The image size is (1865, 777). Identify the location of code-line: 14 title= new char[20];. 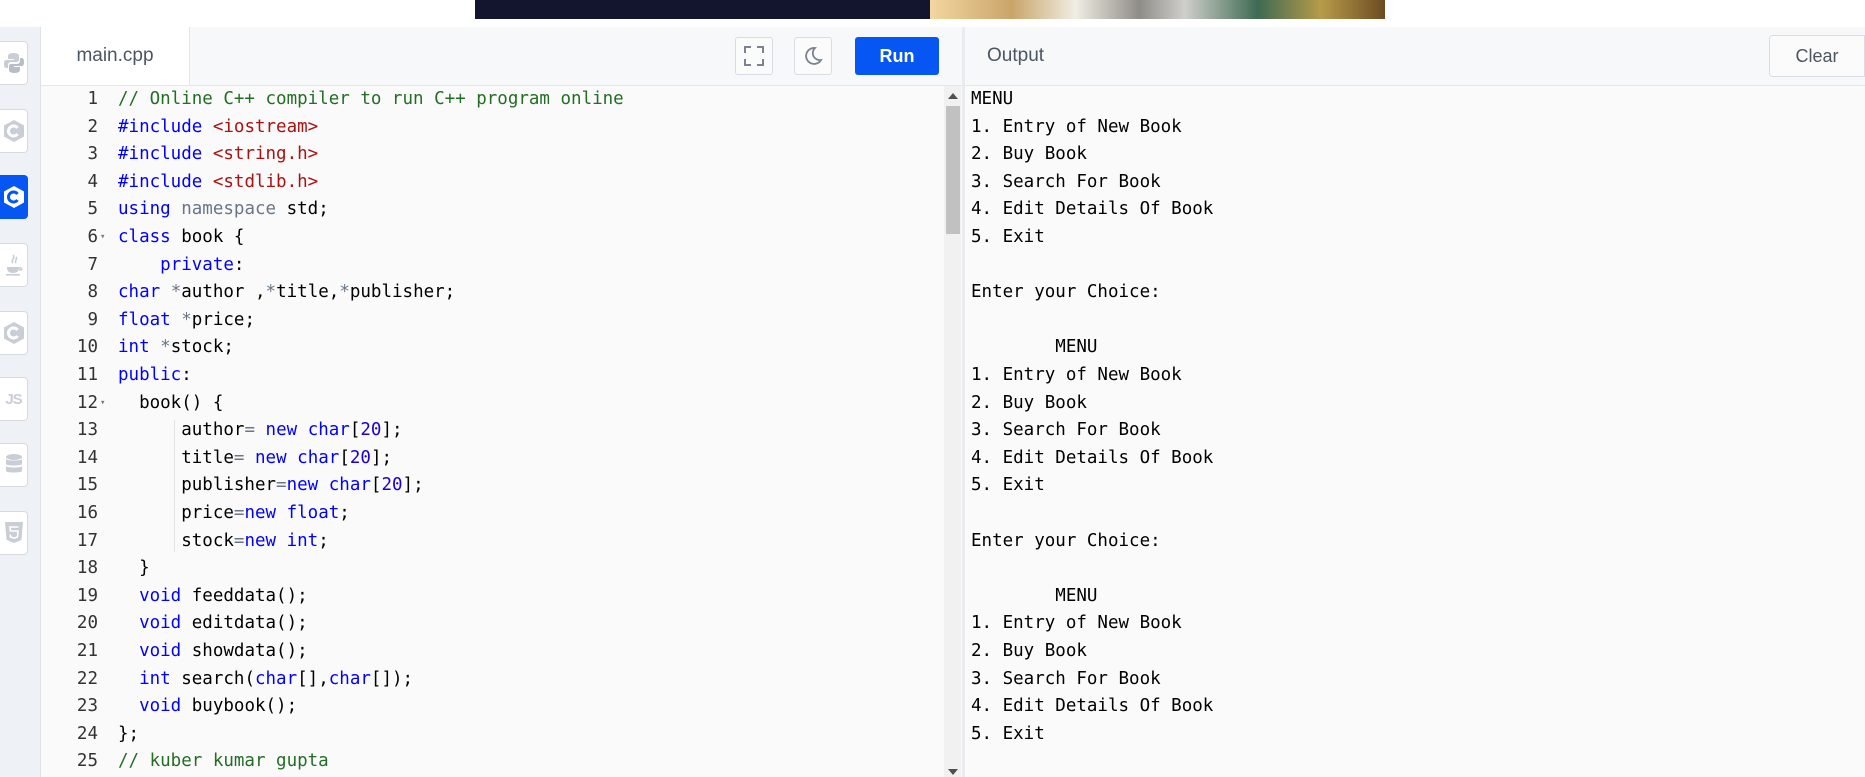
(491, 459).